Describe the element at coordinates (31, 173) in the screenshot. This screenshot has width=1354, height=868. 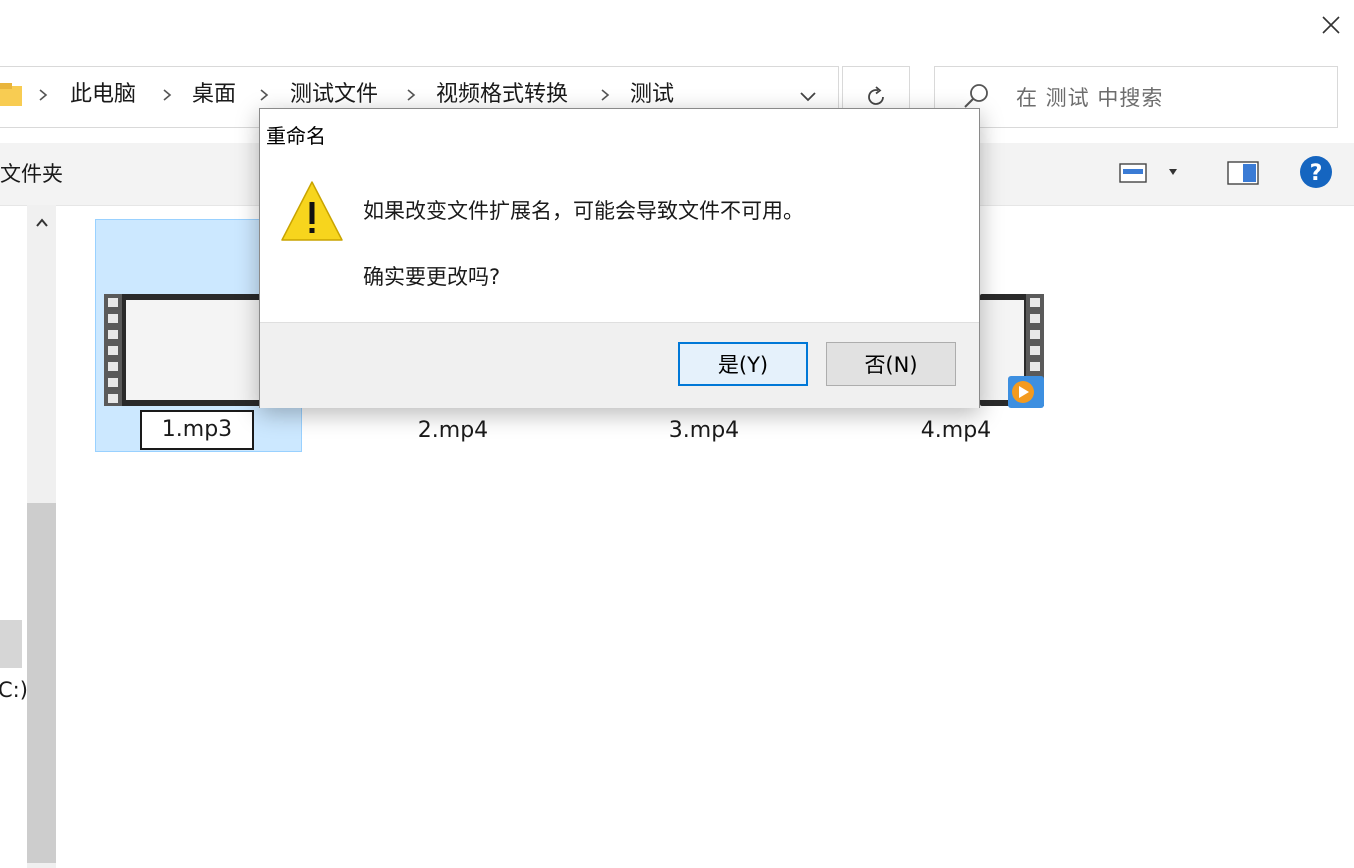
I see `new-folder-button: 文件夹` at that location.